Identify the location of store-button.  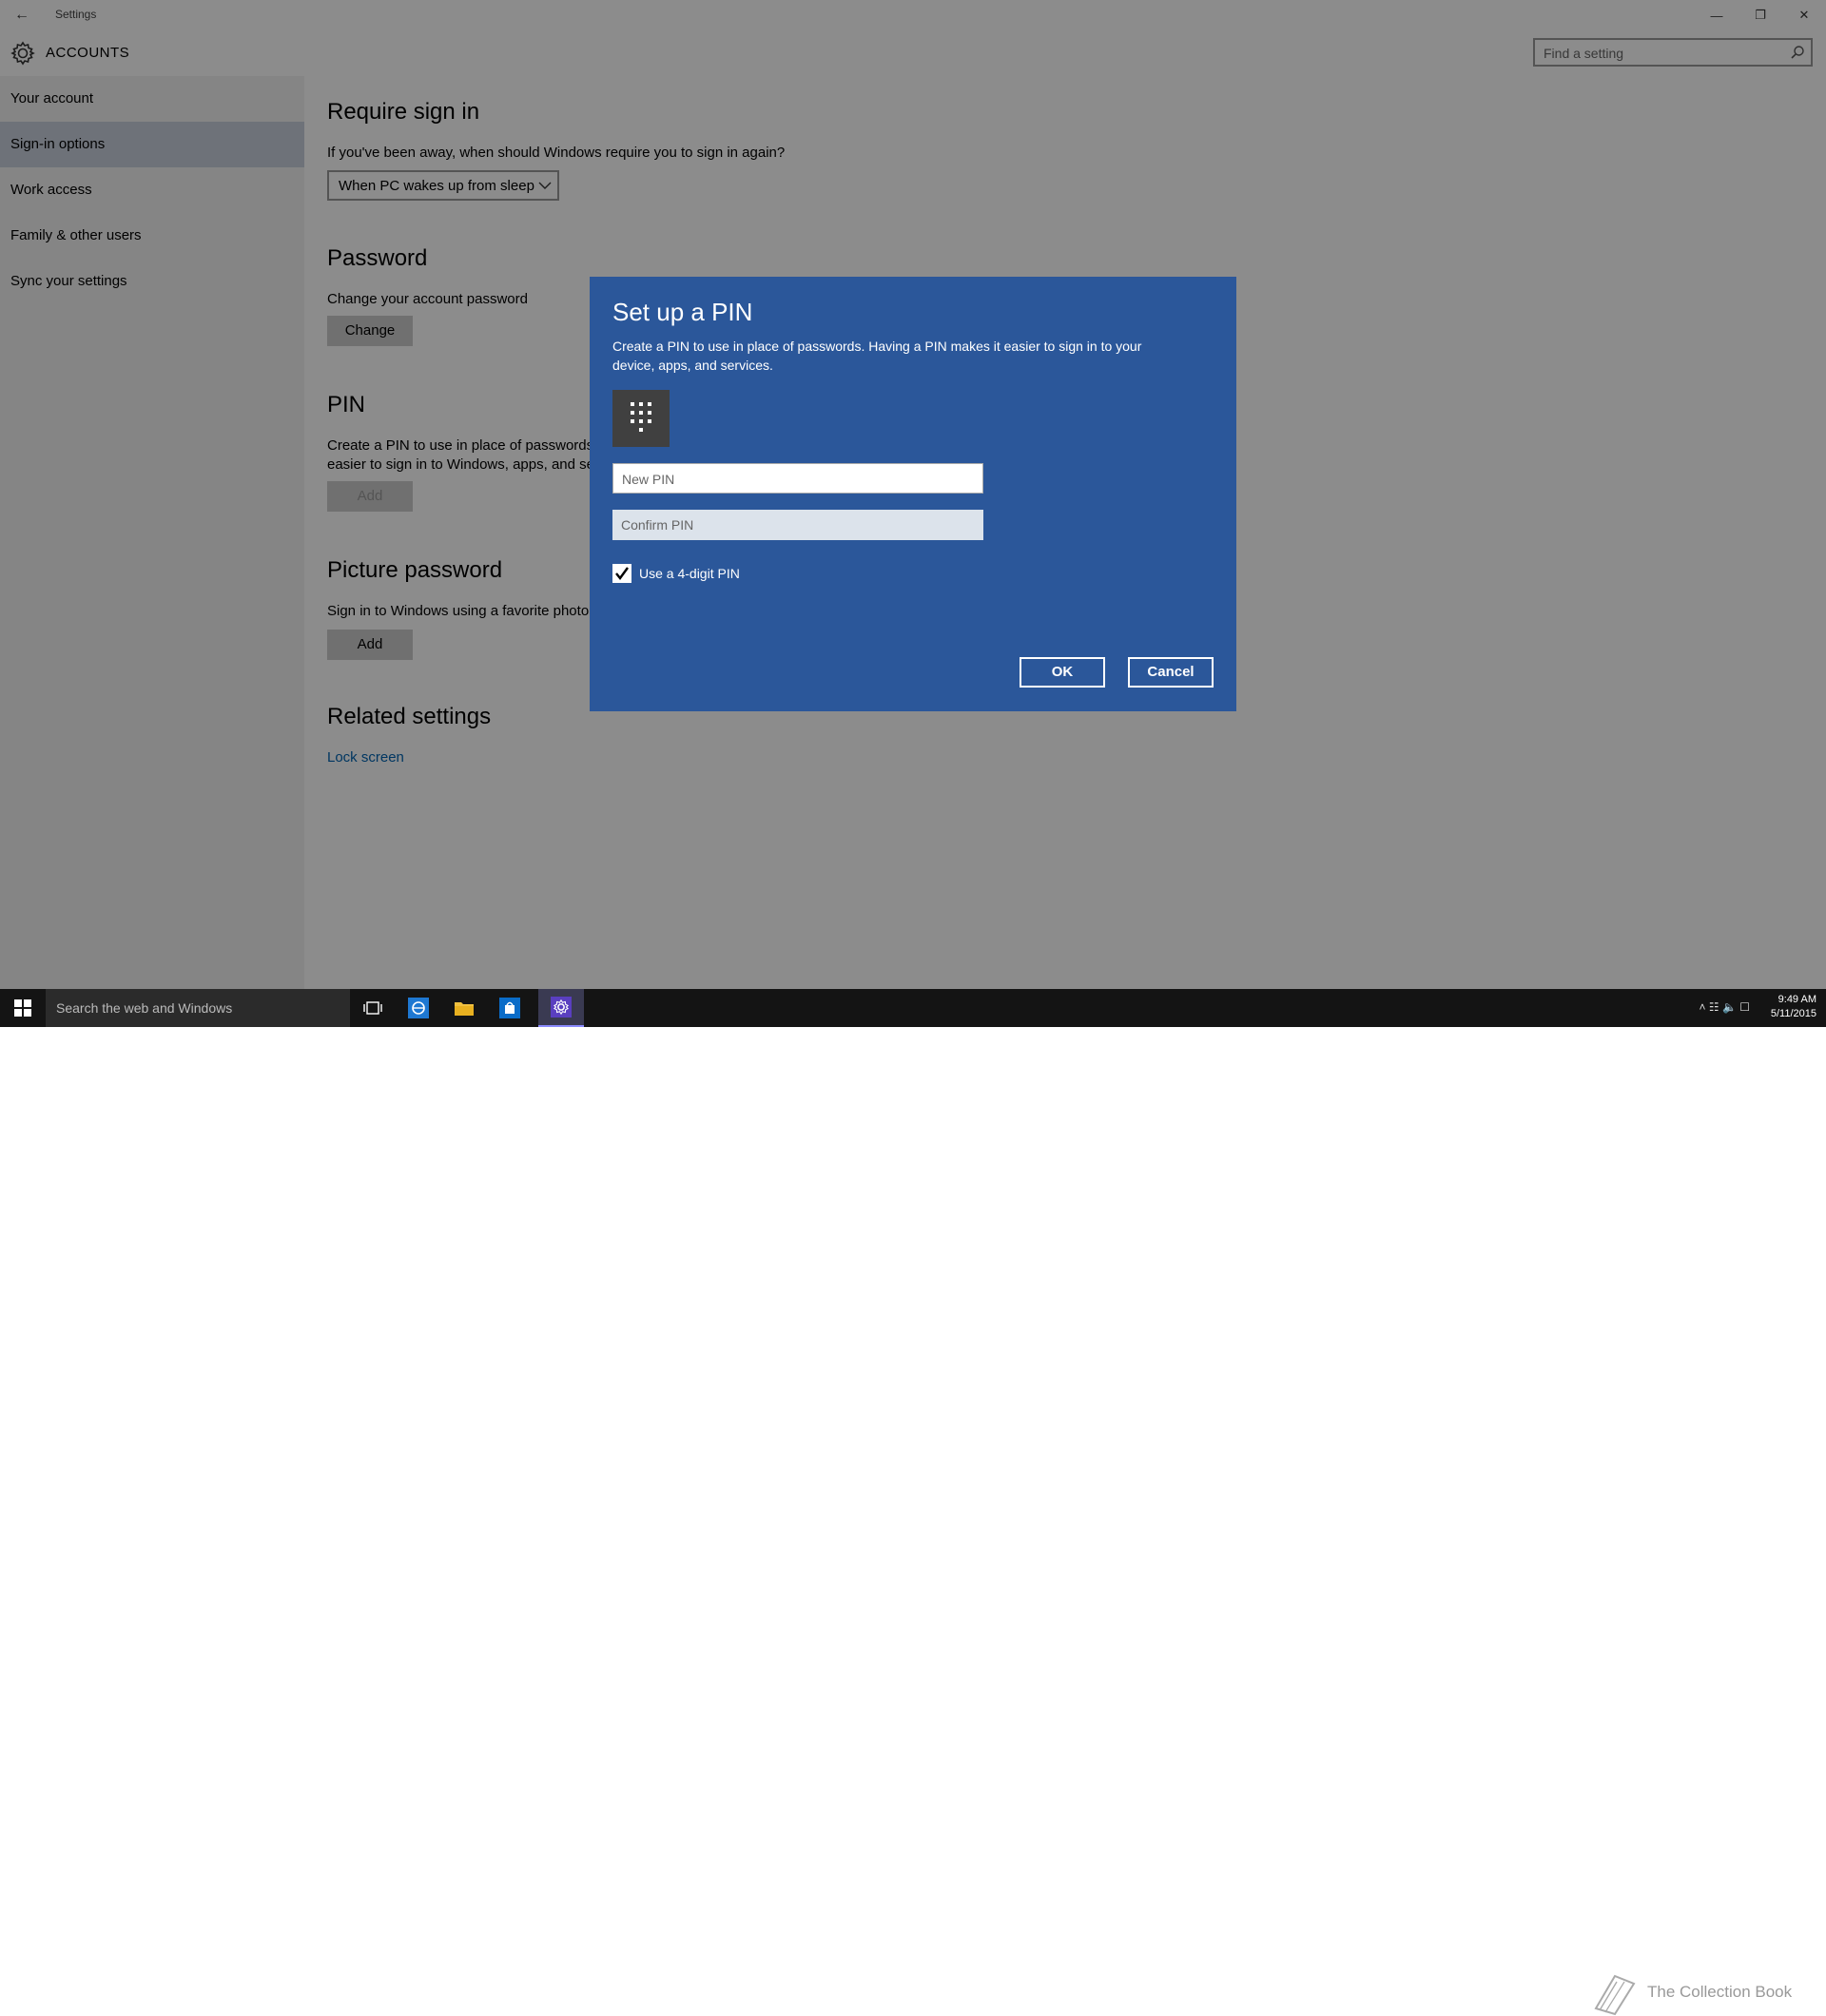
(510, 1008).